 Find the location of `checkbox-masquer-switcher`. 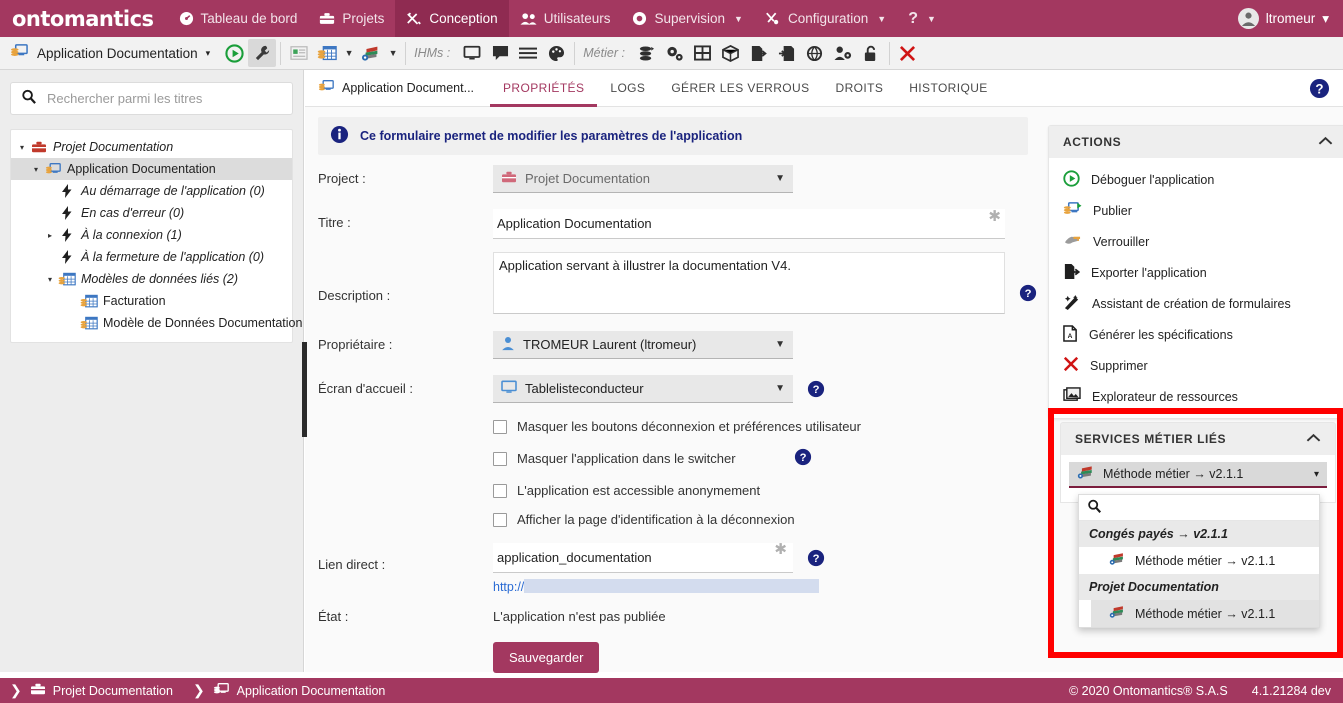

checkbox-masquer-switcher is located at coordinates (500, 458).